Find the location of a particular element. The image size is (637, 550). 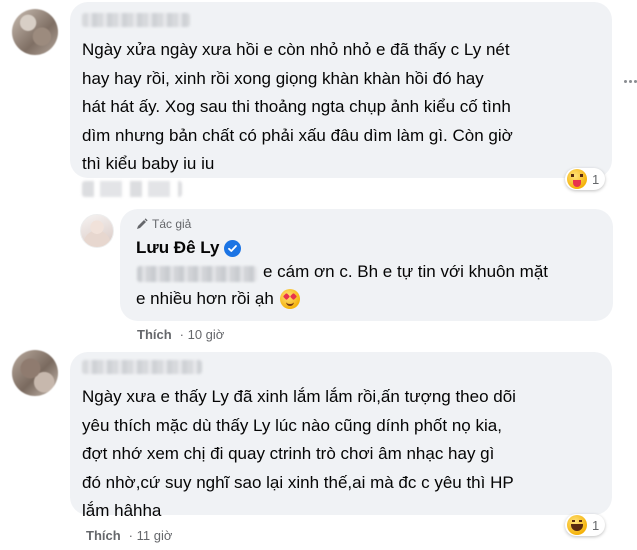

reply-author: Lưu Đê Ly is located at coordinates (189, 248).